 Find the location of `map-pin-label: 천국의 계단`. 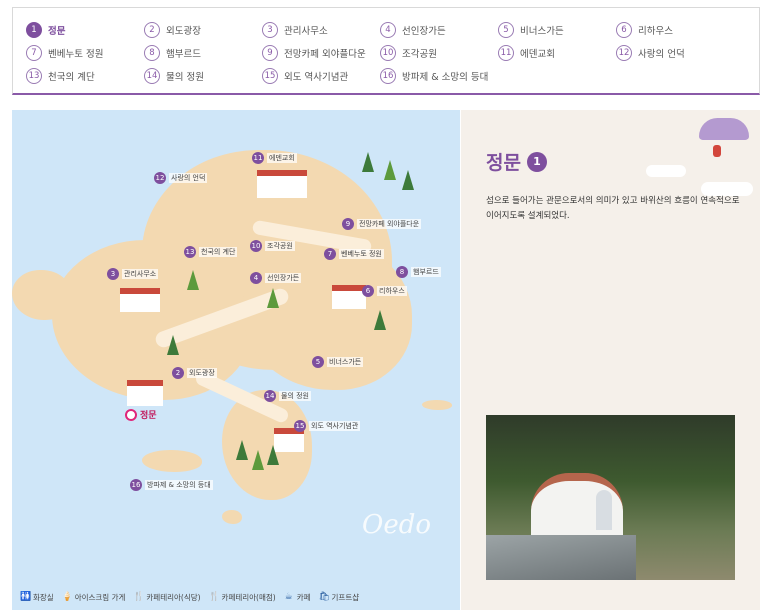

map-pin-label: 천국의 계단 is located at coordinates (218, 252).